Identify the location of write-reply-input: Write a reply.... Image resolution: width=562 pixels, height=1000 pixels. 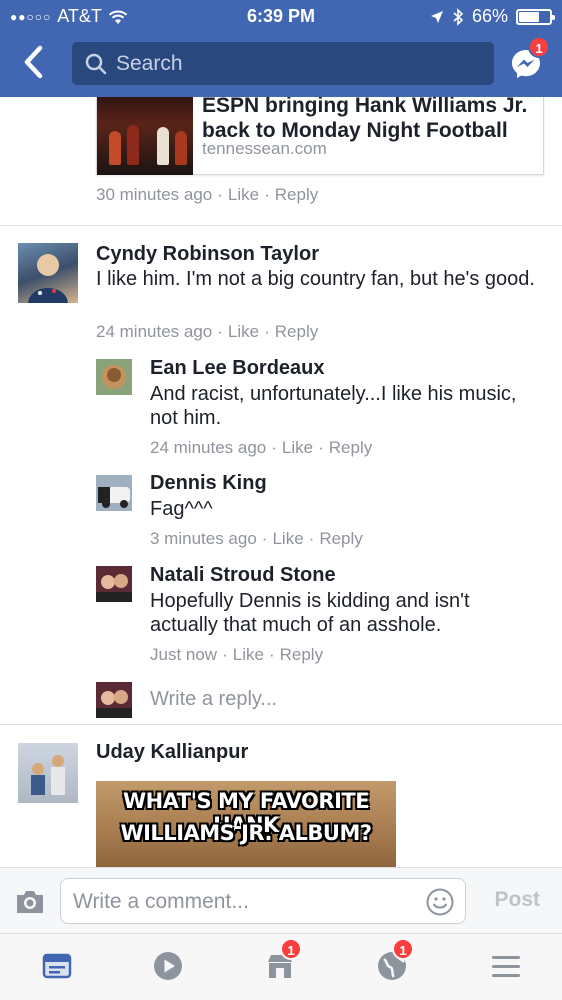
(213, 699).